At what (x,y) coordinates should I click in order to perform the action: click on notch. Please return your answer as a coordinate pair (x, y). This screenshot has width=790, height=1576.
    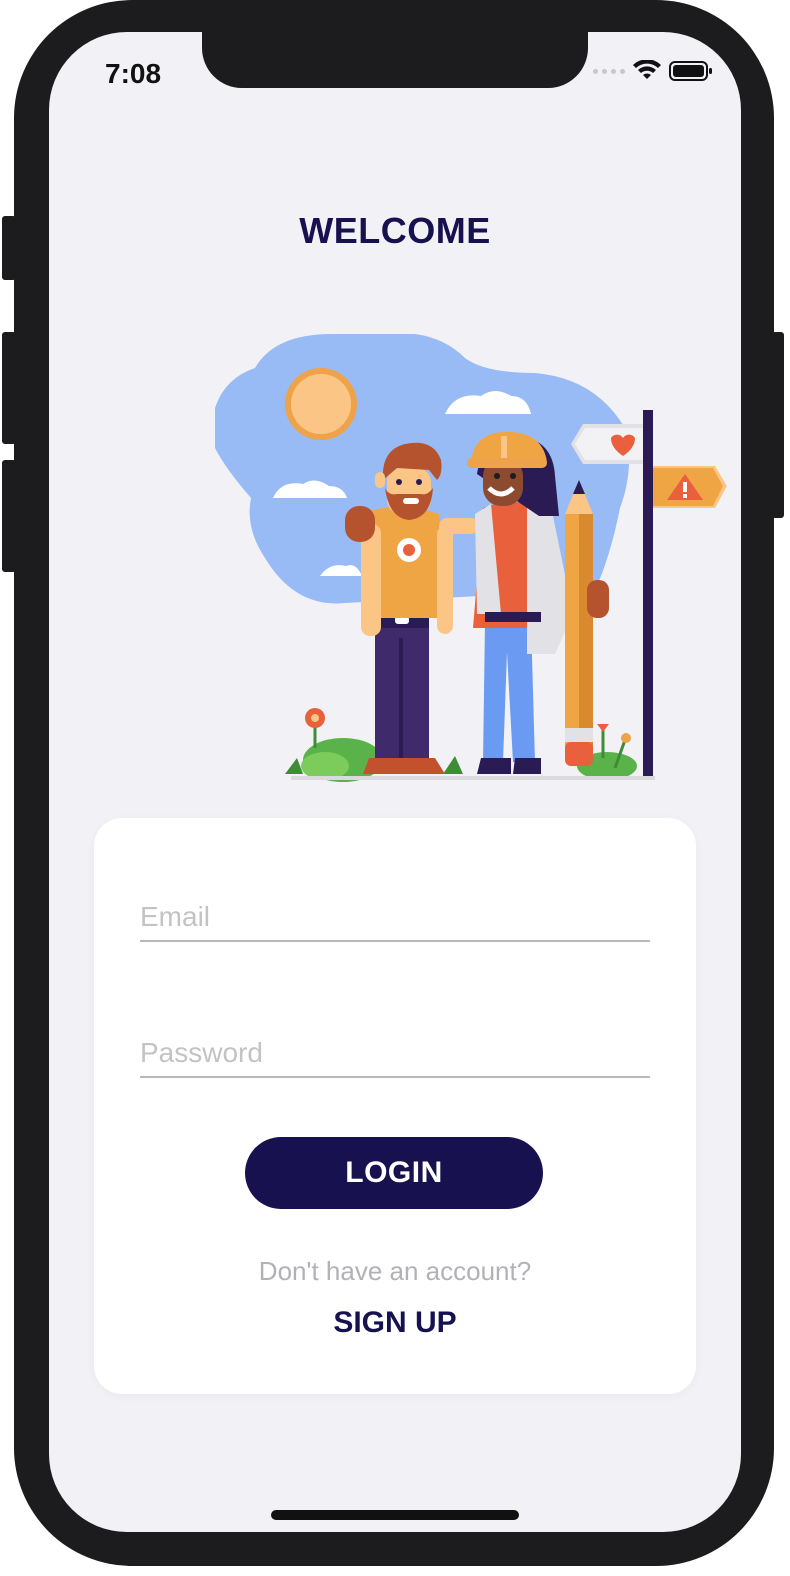
    Looking at the image, I should click on (395, 60).